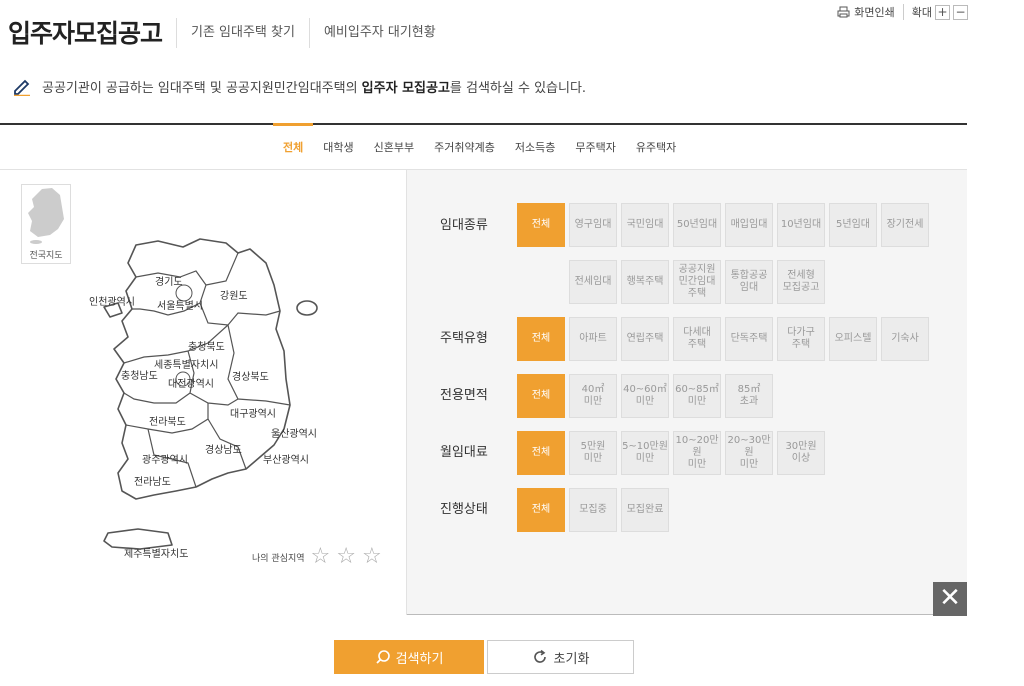 The image size is (1024, 686). Describe the element at coordinates (321, 557) in the screenshot. I see `favorite-star-icon-1: ☆` at that location.